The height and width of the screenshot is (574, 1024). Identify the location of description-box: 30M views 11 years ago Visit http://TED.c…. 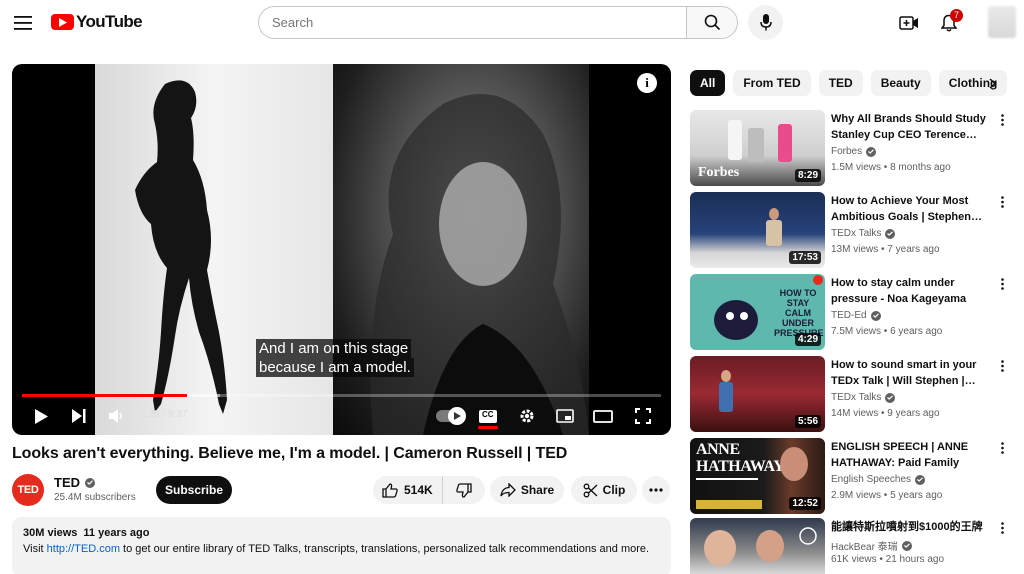
(341, 545).